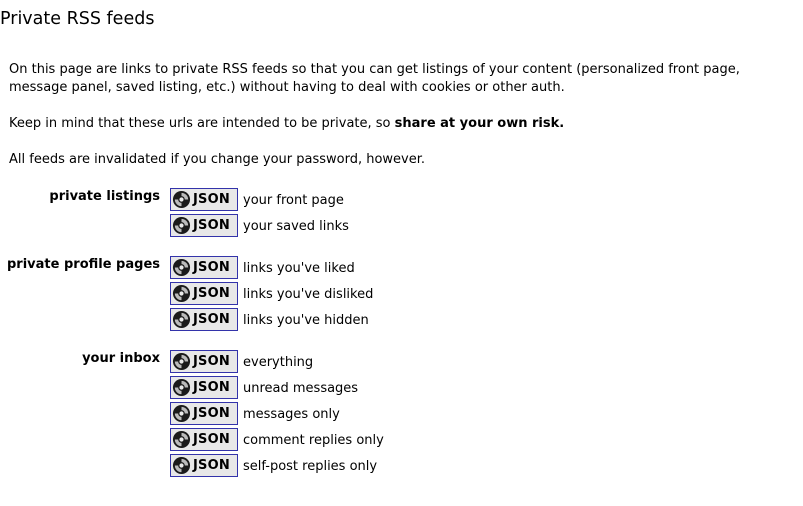  I want to click on feed-description: messages only, so click(291, 414).